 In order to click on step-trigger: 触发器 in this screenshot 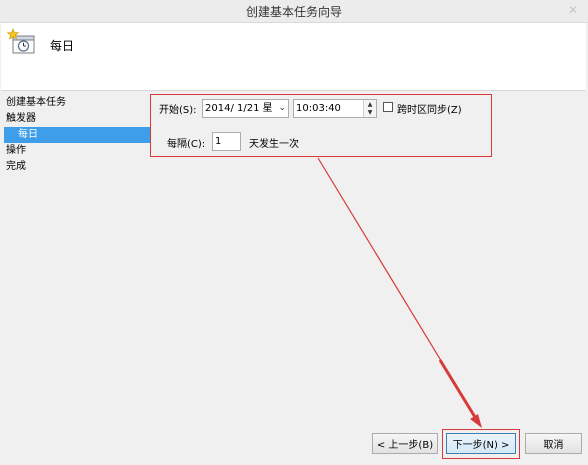, I will do `click(75, 119)`.